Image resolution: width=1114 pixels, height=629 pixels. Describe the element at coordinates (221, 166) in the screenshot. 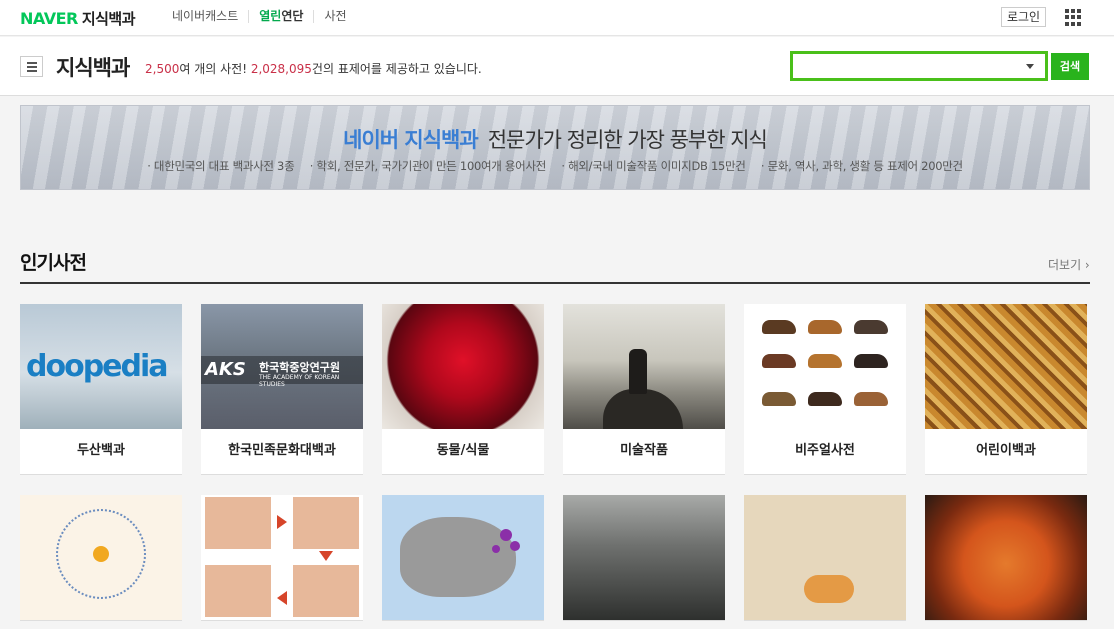

I see `banner-point: · 대한민국의 대표 백과사전 3종` at that location.